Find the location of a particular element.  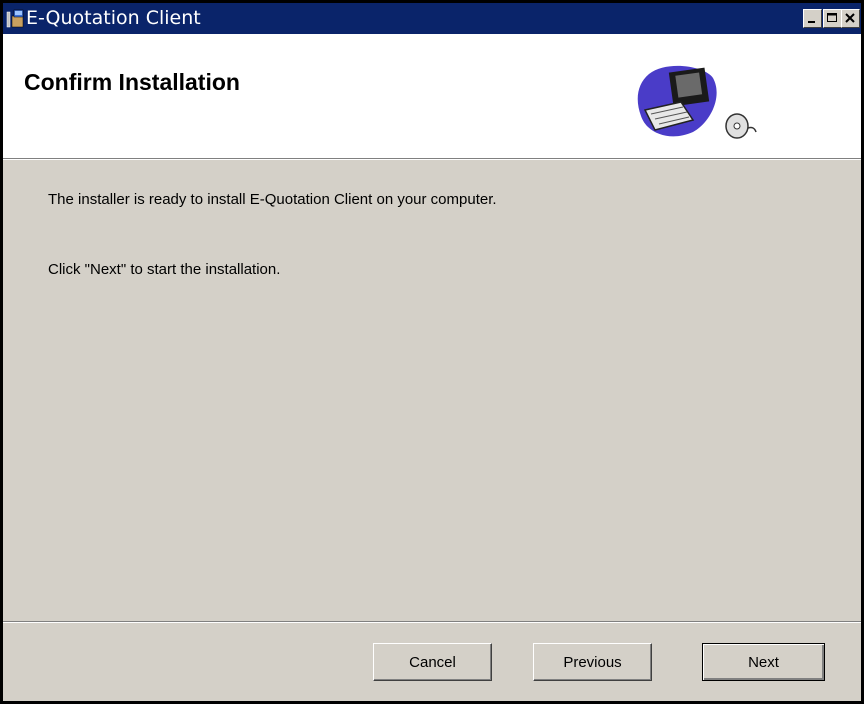

maximize-icon is located at coordinates (832, 17).